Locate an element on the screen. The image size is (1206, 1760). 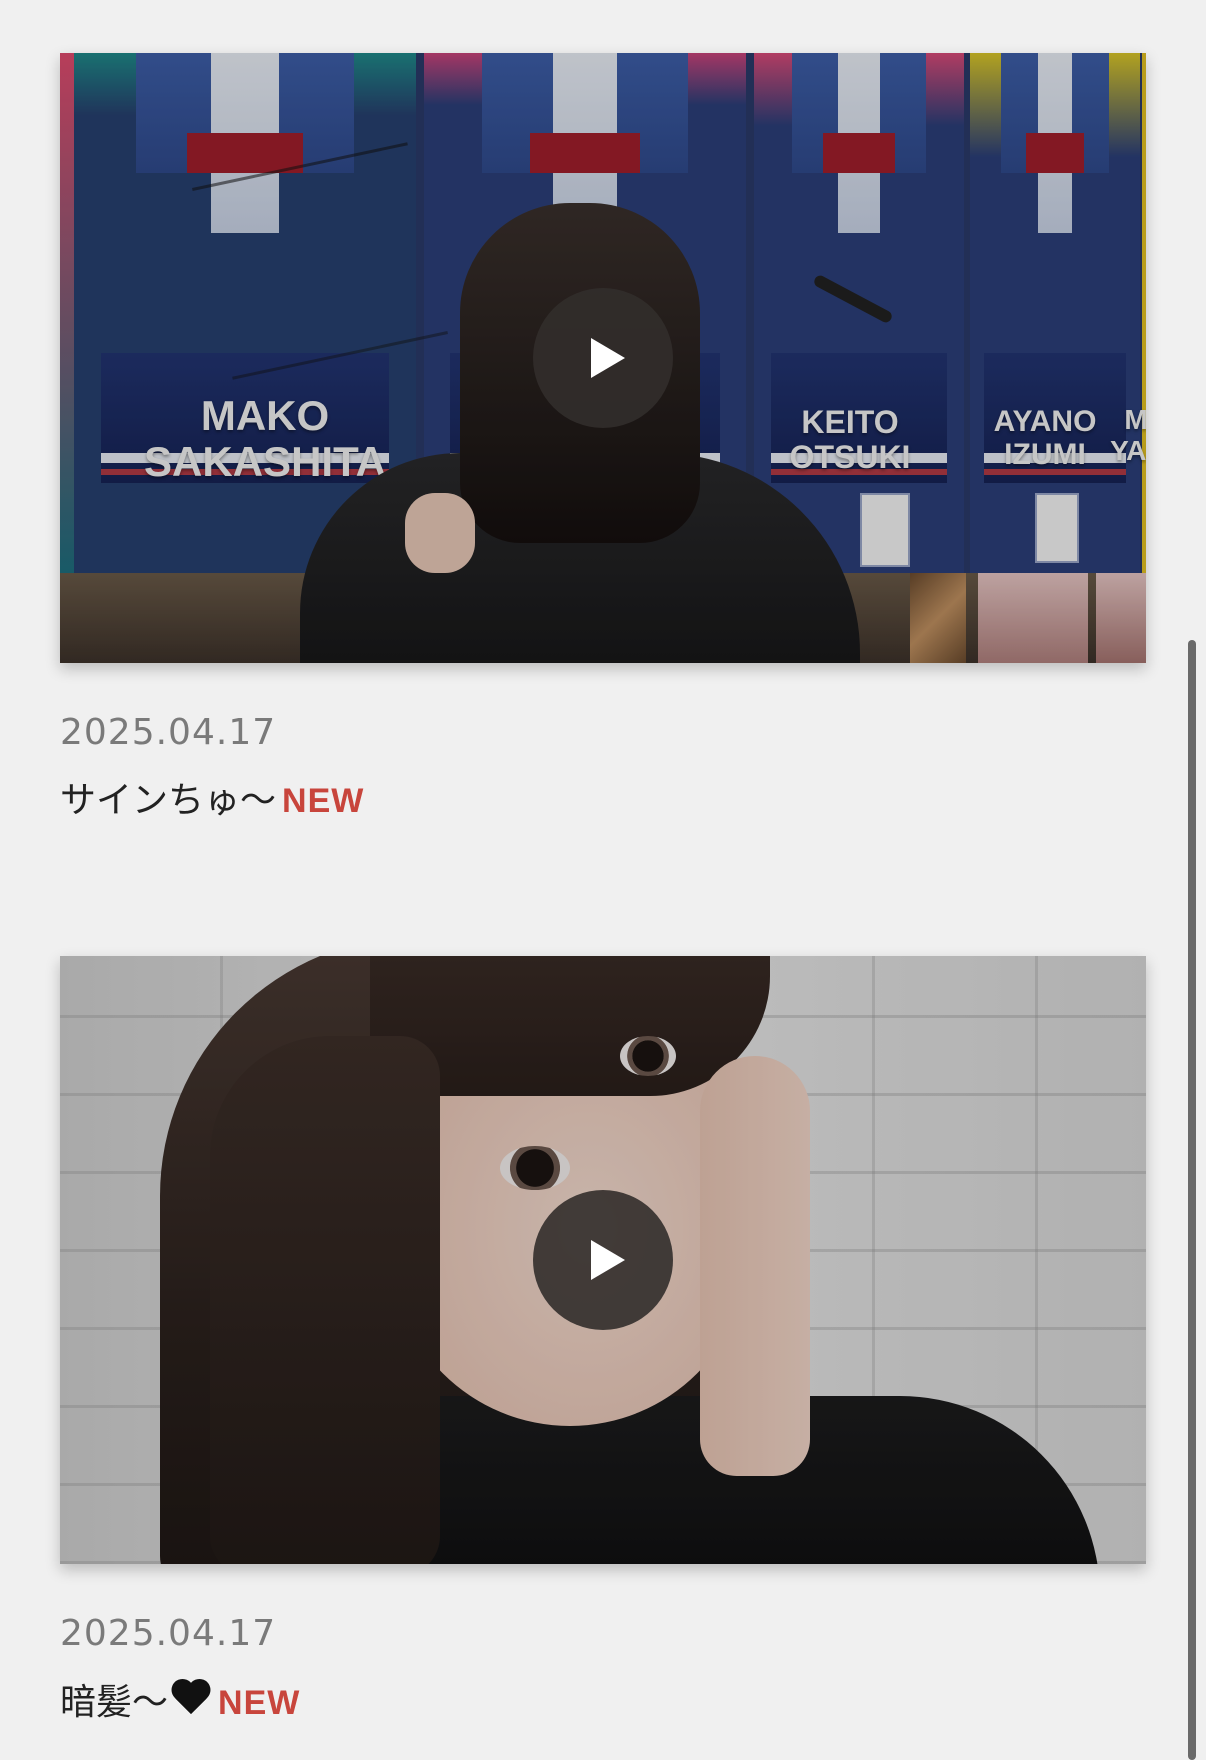
scrollbar is located at coordinates (1193, 880).